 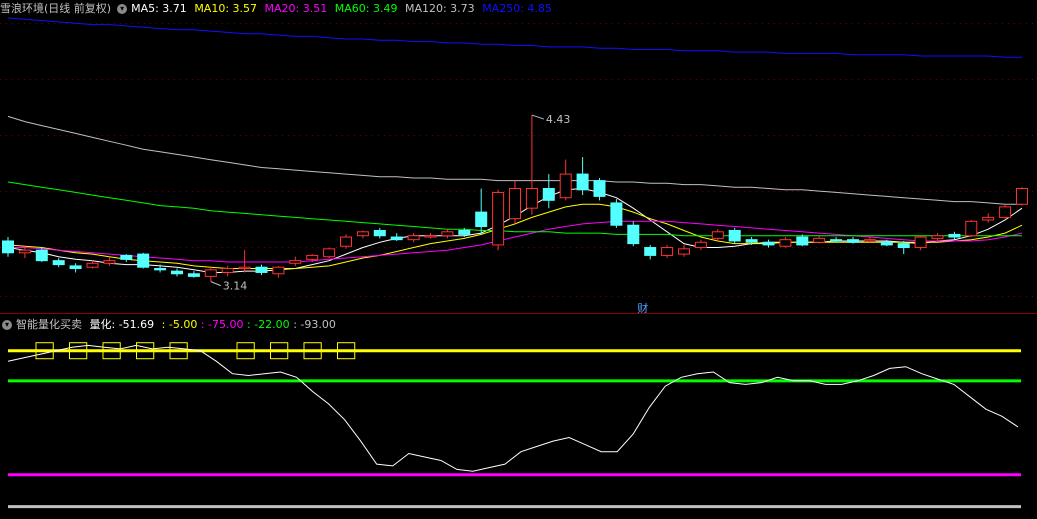 What do you see at coordinates (226, 8) in the screenshot?
I see `ma10-label: MA10: 3.57` at bounding box center [226, 8].